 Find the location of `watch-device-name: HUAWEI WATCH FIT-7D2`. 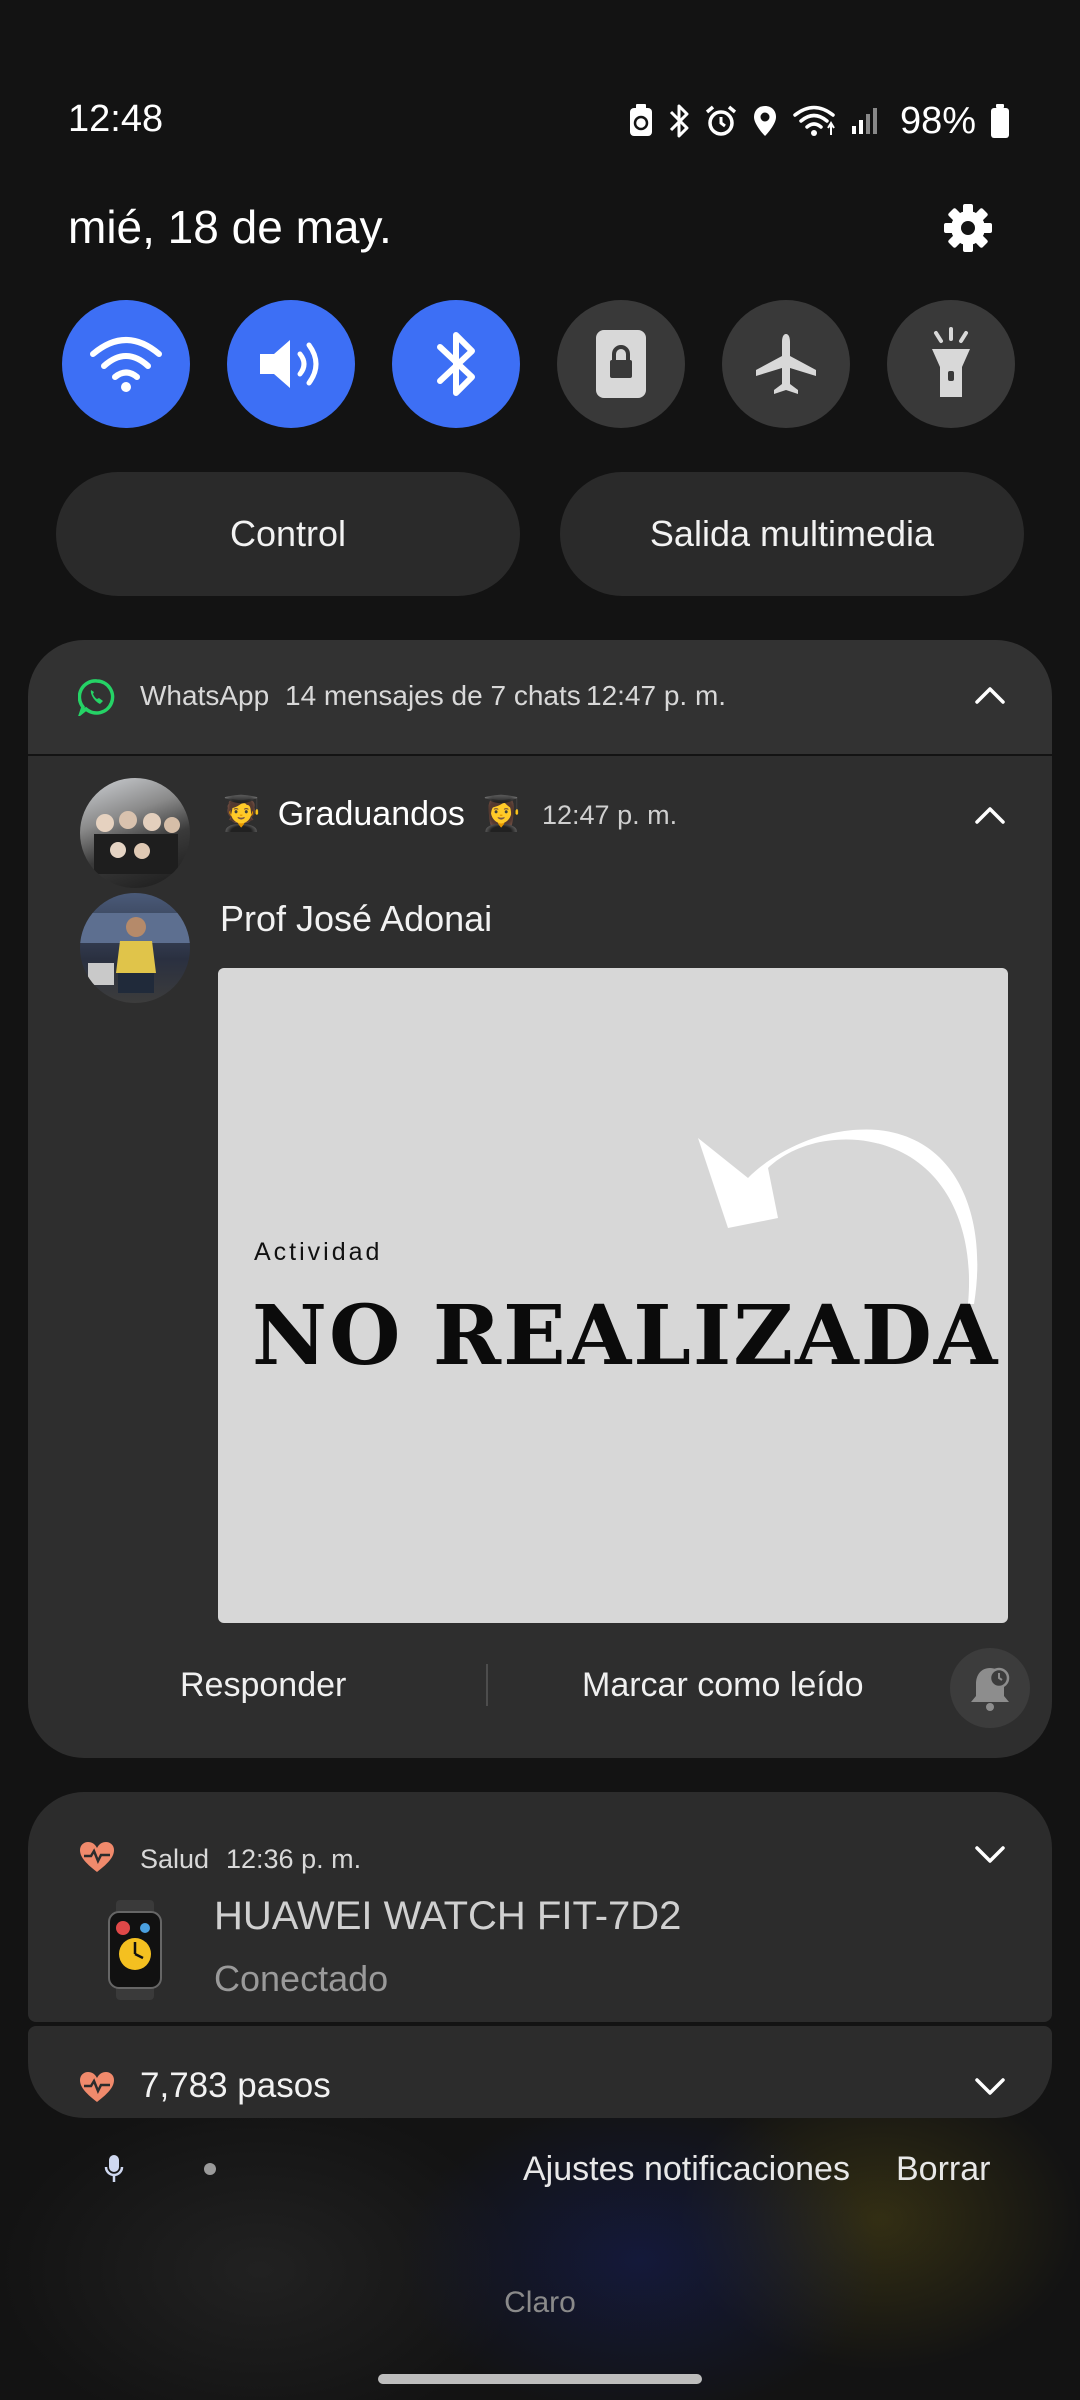

watch-device-name: HUAWEI WATCH FIT-7D2 is located at coordinates (448, 1916).